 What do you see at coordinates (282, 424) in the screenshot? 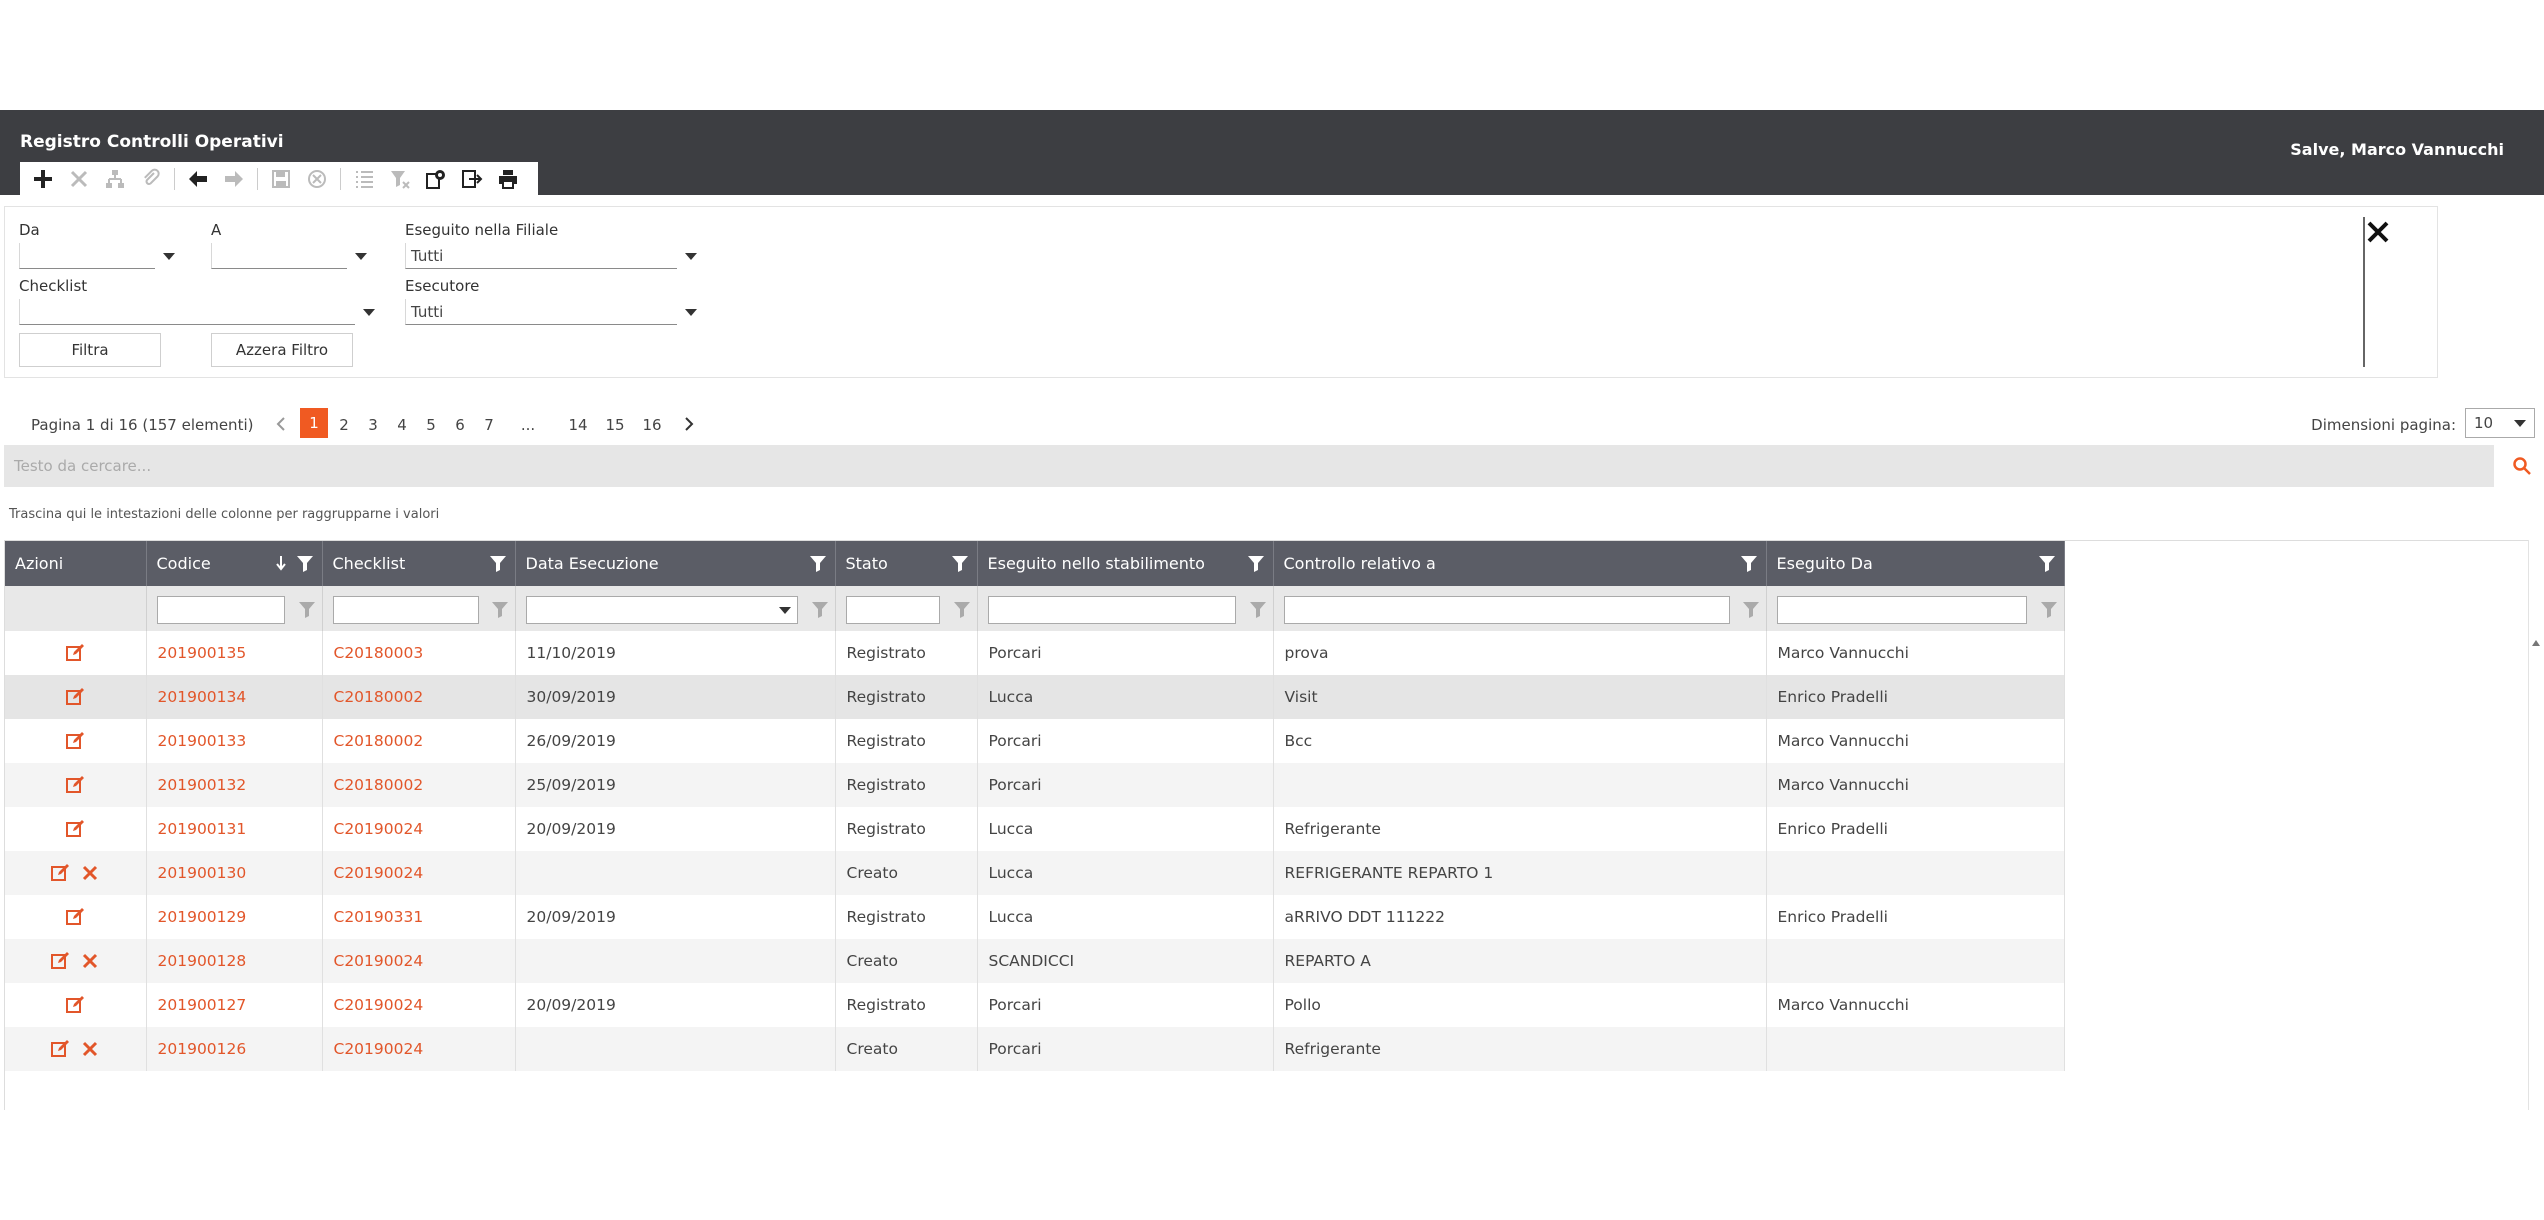
I see `chevron-left-icon` at bounding box center [282, 424].